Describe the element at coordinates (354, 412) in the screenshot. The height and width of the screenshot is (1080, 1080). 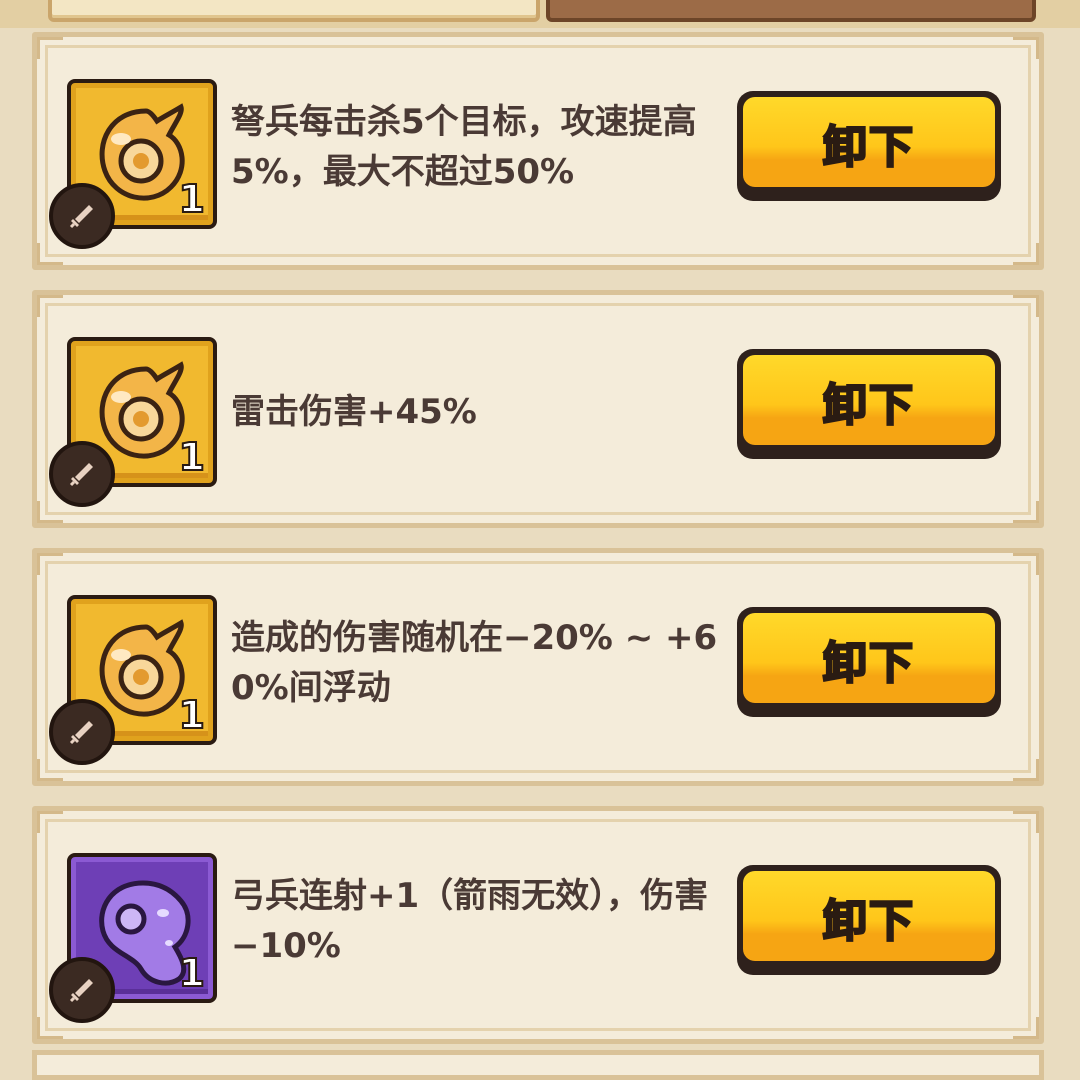
I see `effect-description: 雷击伤害+45%` at that location.